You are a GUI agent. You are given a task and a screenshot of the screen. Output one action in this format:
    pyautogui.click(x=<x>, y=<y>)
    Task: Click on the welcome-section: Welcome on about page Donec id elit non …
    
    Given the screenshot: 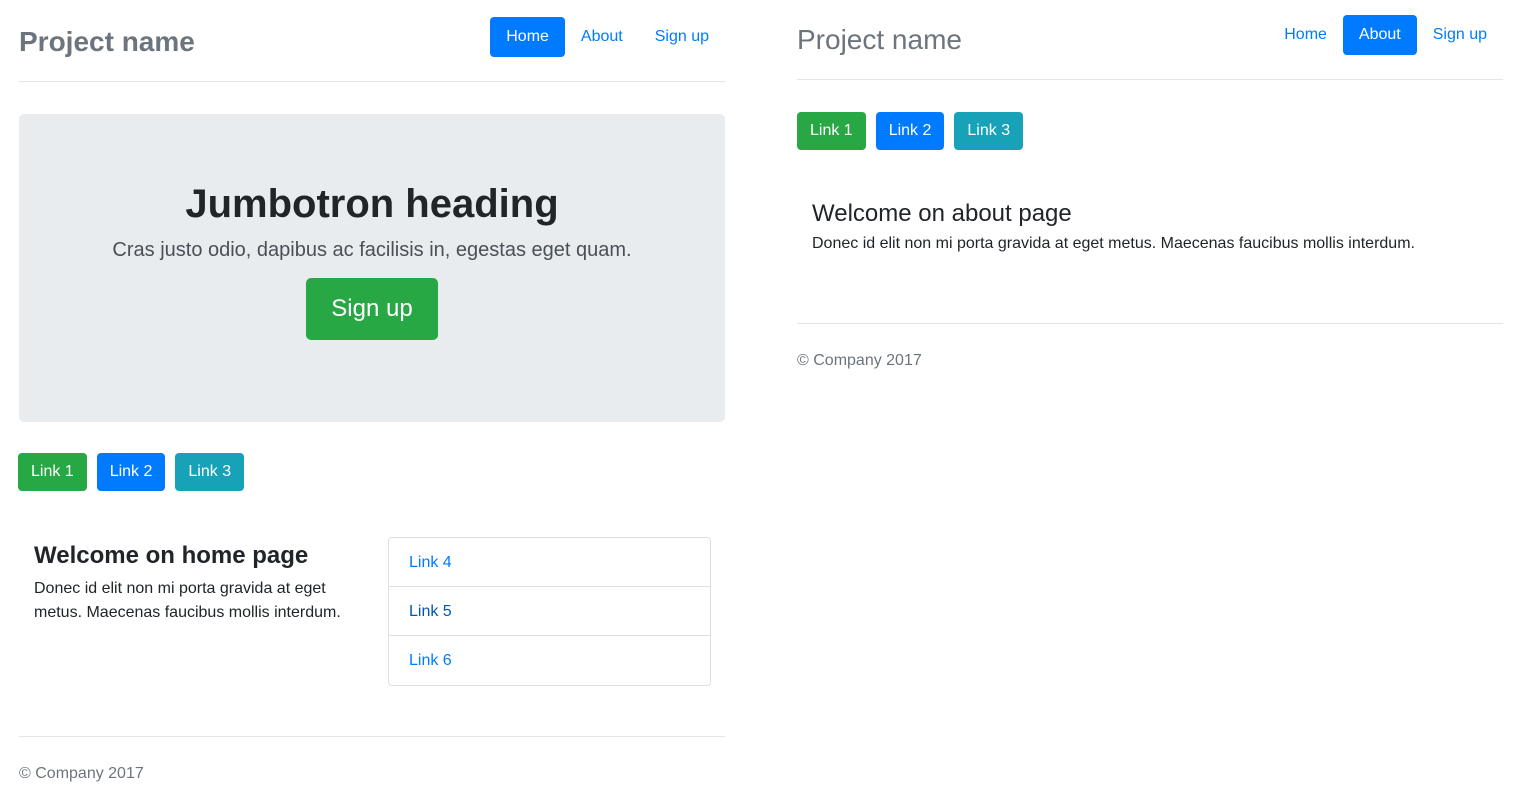 What is the action you would take?
    pyautogui.click(x=1152, y=227)
    